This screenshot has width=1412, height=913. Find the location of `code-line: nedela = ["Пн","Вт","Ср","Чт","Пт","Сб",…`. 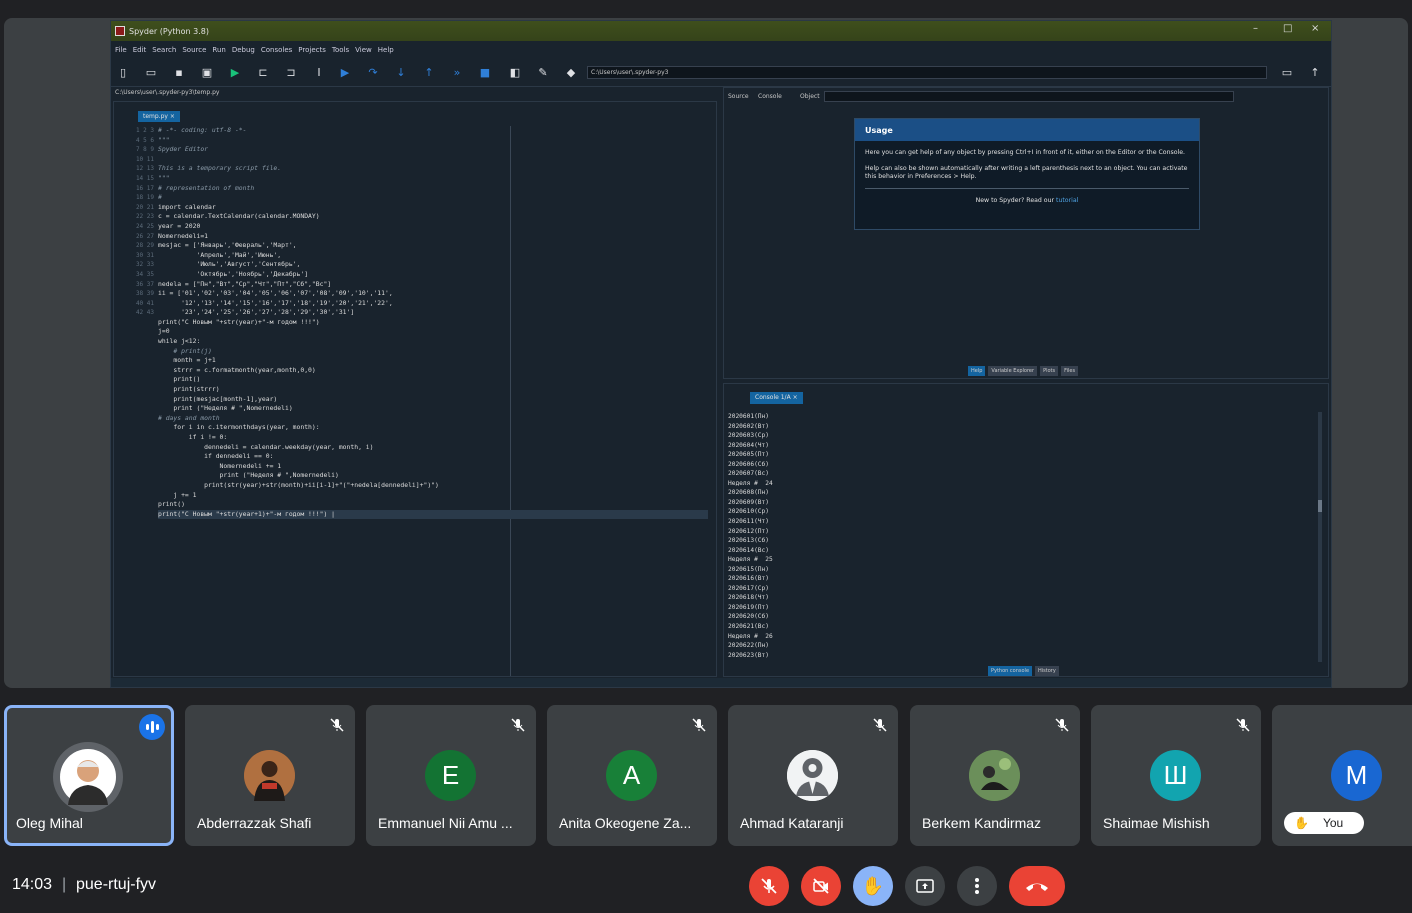

code-line: nedela = ["Пн","Вт","Ср","Чт","Пт","Сб",… is located at coordinates (245, 283).